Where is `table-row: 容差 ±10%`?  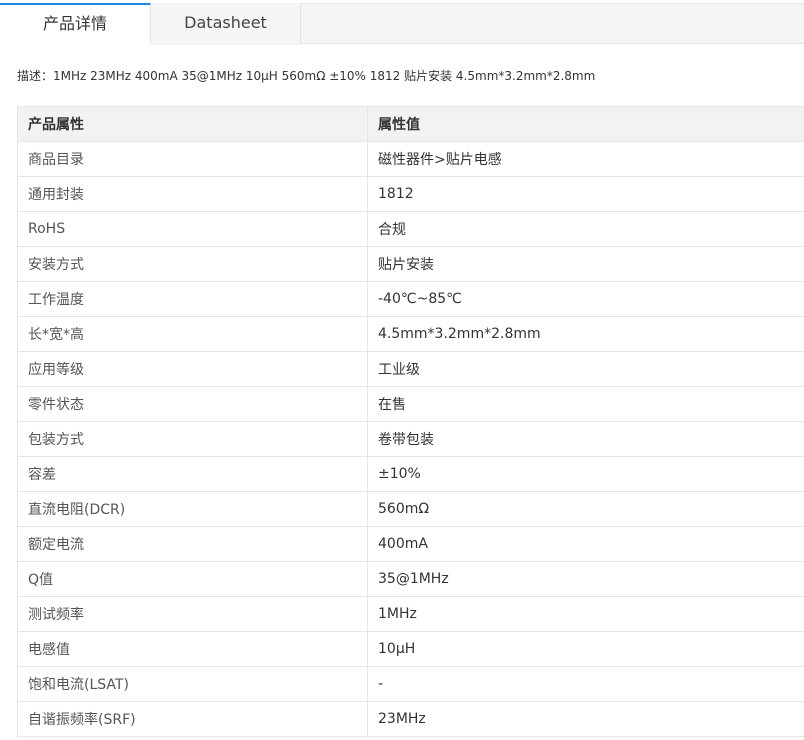 table-row: 容差 ±10% is located at coordinates (410, 474).